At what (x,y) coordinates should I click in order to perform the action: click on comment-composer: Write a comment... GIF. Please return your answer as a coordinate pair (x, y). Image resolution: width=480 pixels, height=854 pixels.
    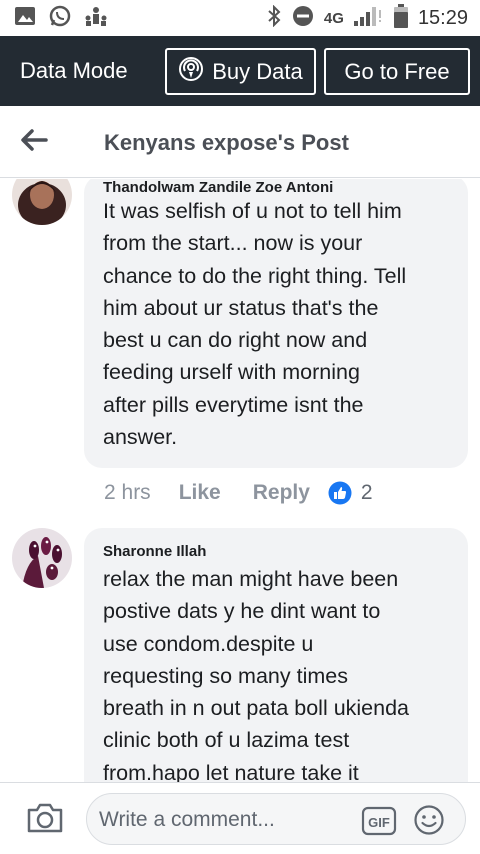
    Looking at the image, I should click on (240, 818).